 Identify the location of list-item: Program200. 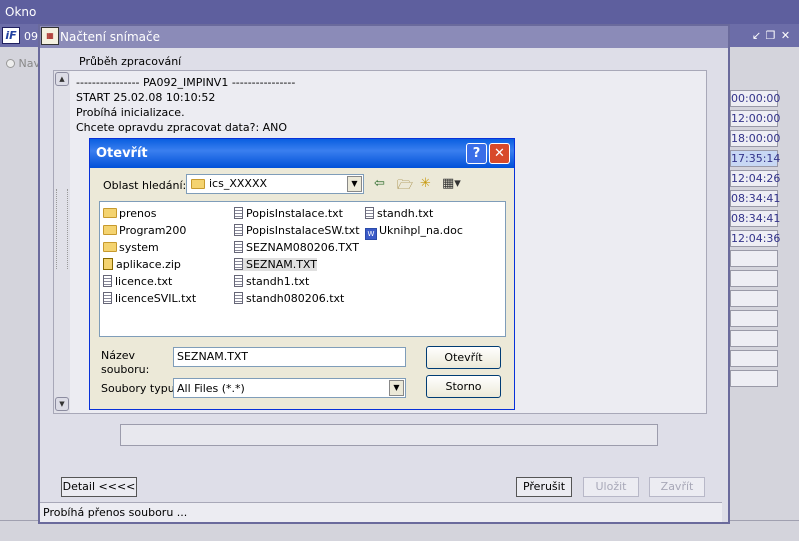
(144, 230).